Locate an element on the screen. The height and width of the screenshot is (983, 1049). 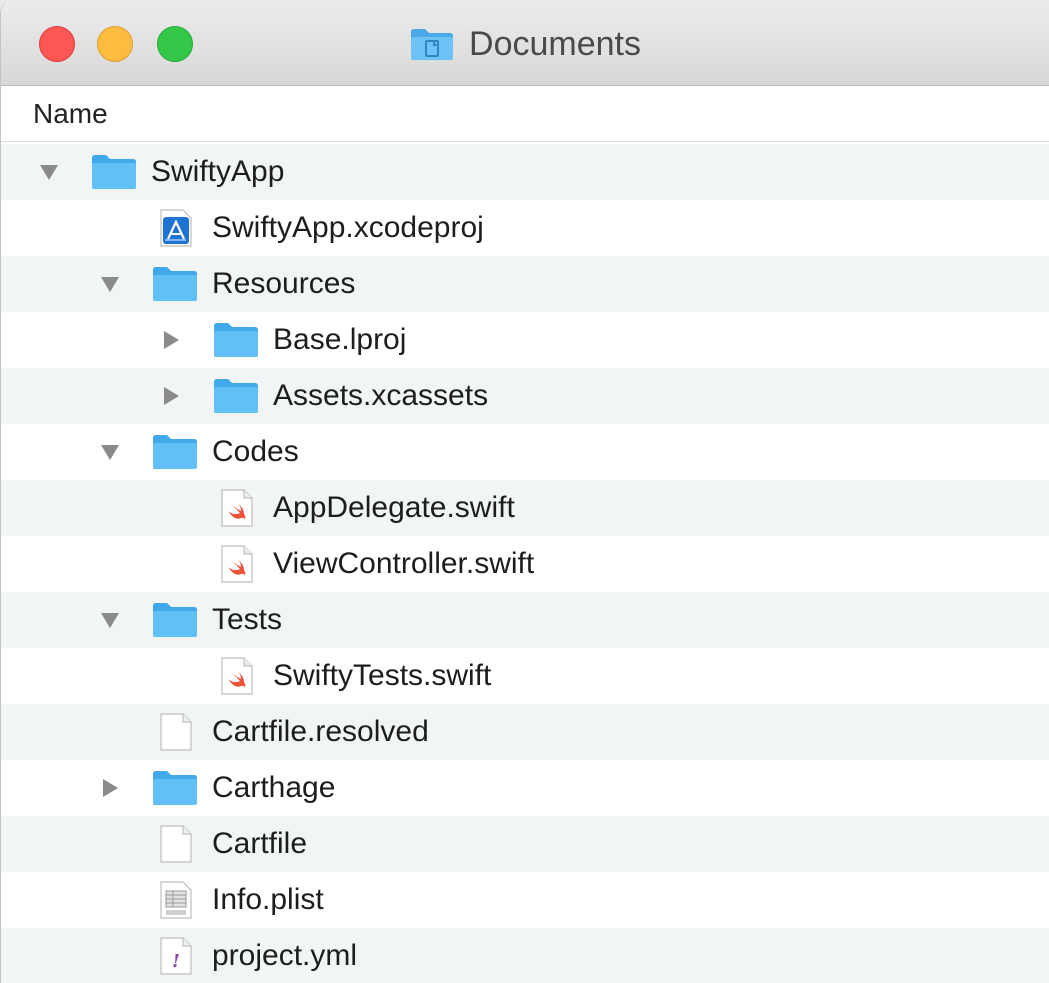
file-row: ViewController.swift is located at coordinates (525, 564).